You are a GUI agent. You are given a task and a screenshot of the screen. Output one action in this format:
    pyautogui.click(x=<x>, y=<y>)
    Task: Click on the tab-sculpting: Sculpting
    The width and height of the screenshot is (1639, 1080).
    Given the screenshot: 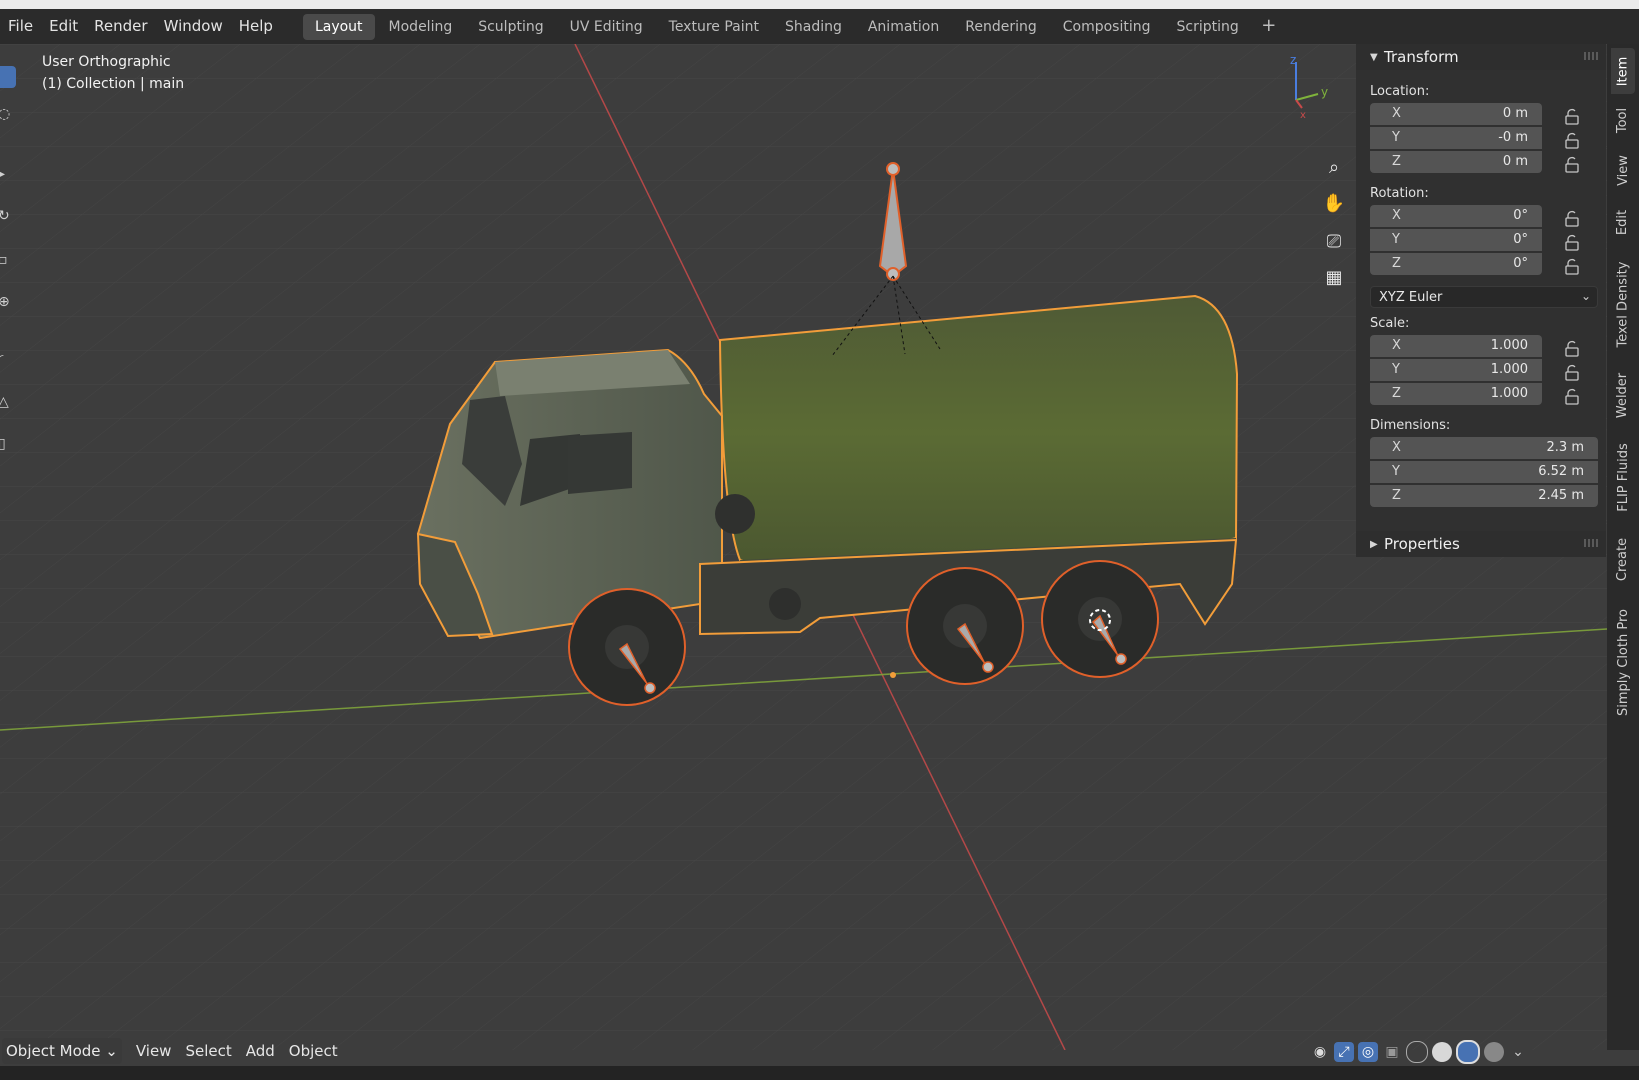 What is the action you would take?
    pyautogui.click(x=510, y=27)
    